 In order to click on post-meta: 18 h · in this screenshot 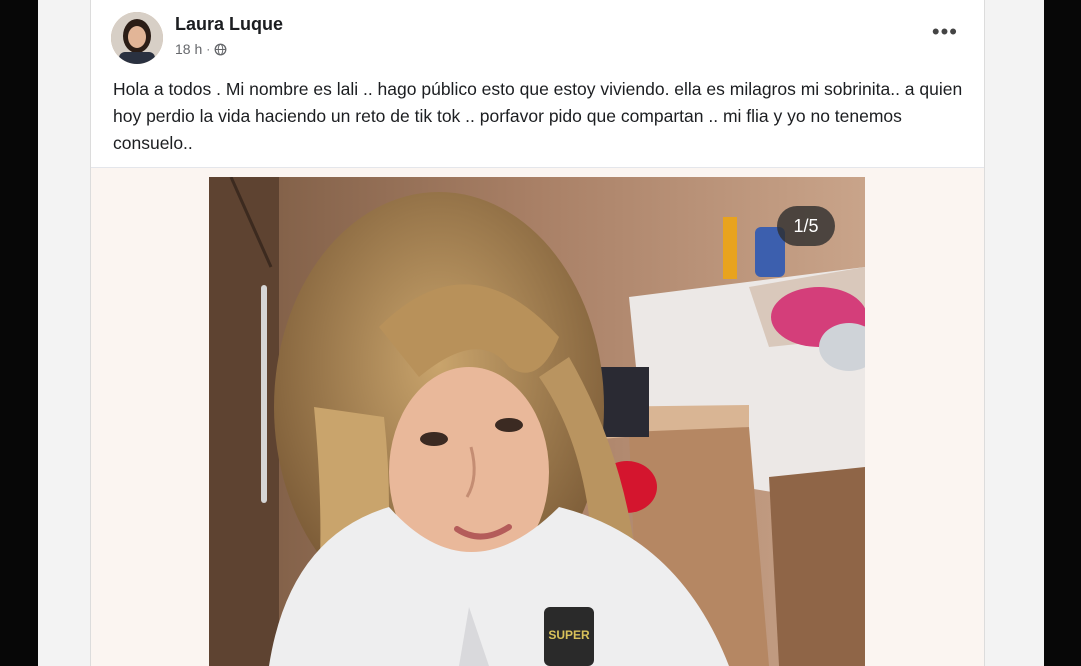, I will do `click(201, 49)`.